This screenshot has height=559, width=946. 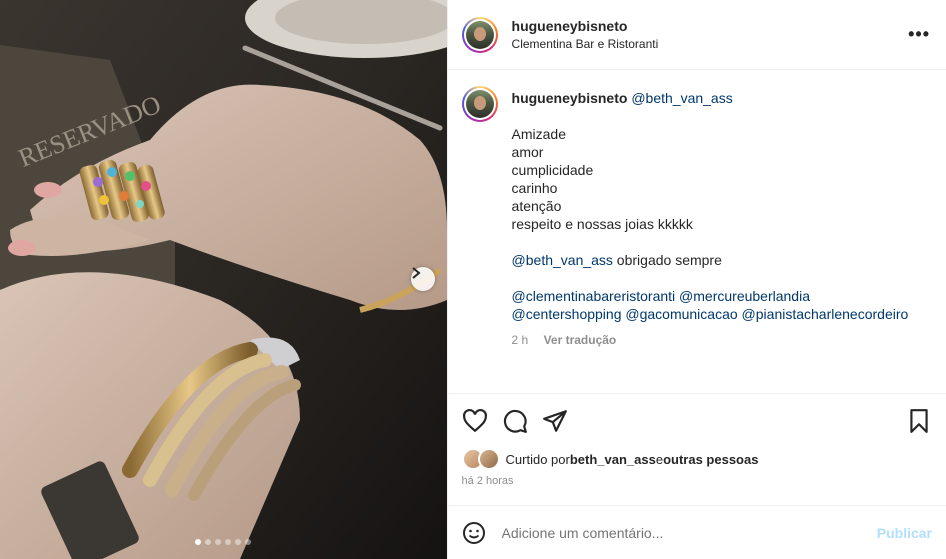 I want to click on action-bar, so click(x=696, y=420).